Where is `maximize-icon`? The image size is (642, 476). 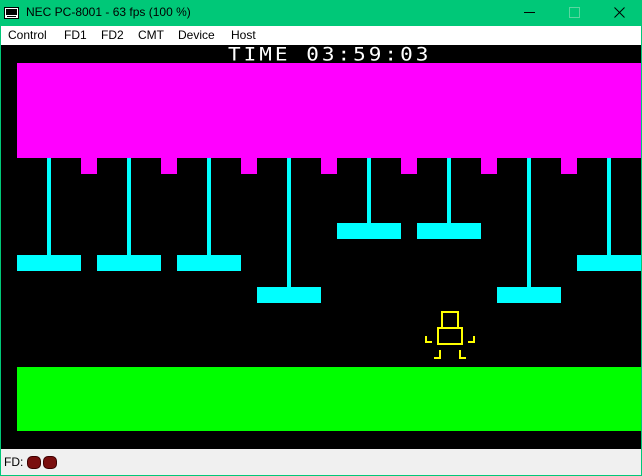
maximize-icon is located at coordinates (574, 12).